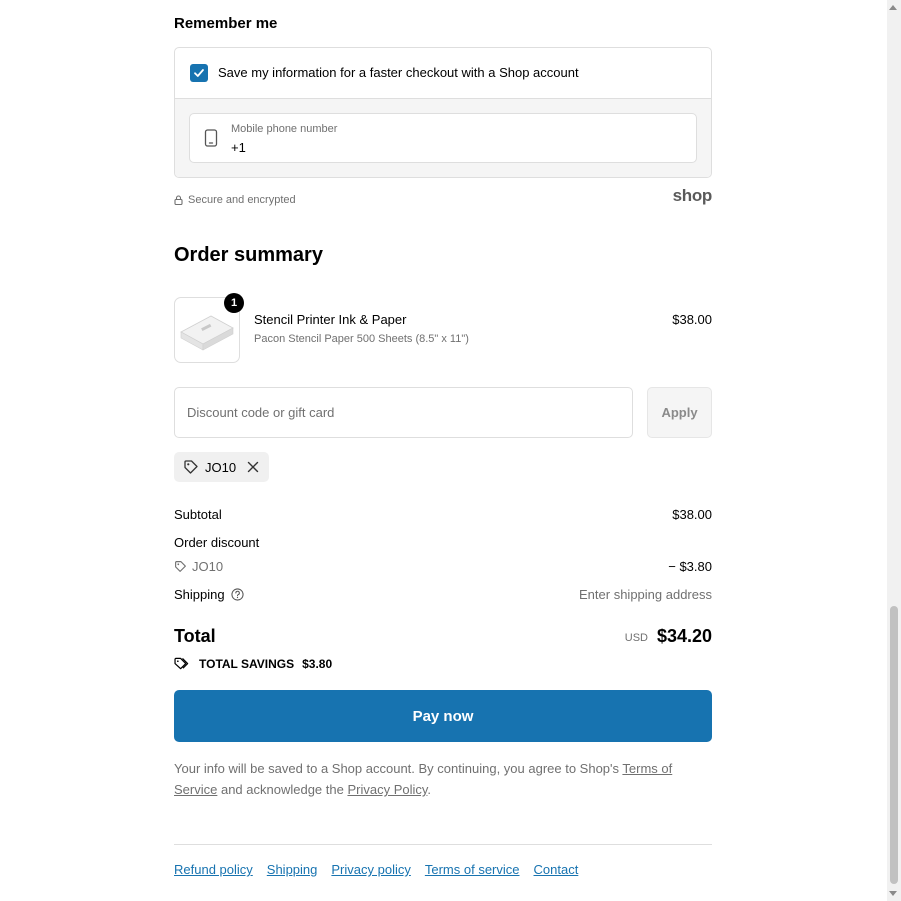 The image size is (901, 901). I want to click on close-icon, so click(253, 467).